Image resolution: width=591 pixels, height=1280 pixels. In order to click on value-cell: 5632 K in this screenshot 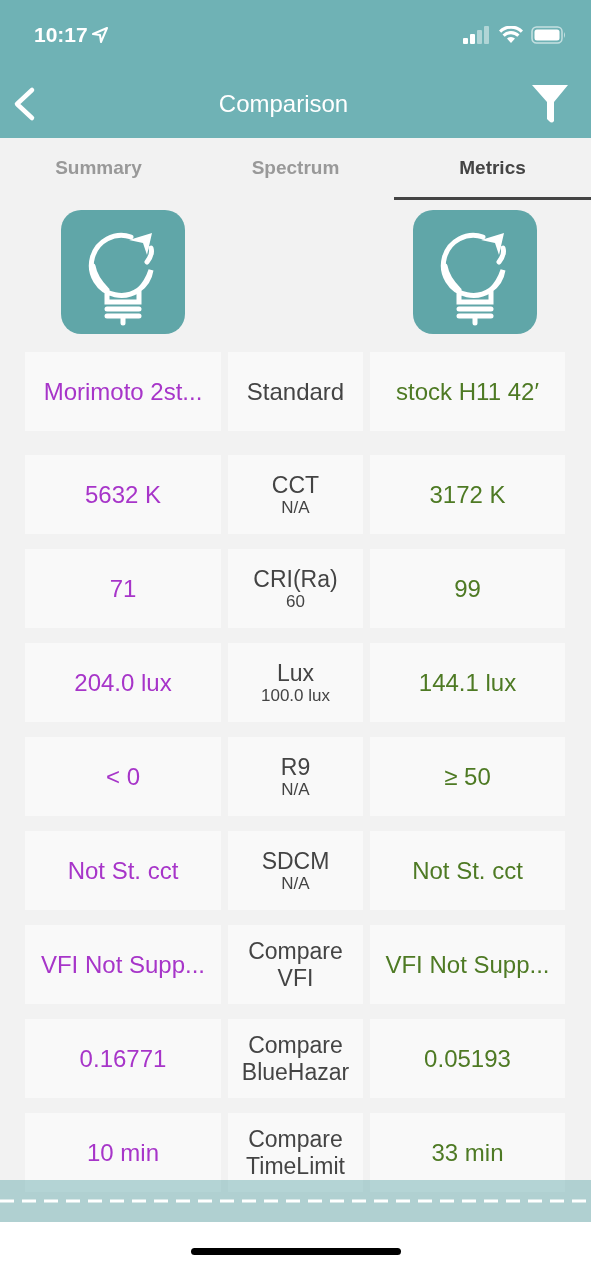, I will do `click(123, 494)`.